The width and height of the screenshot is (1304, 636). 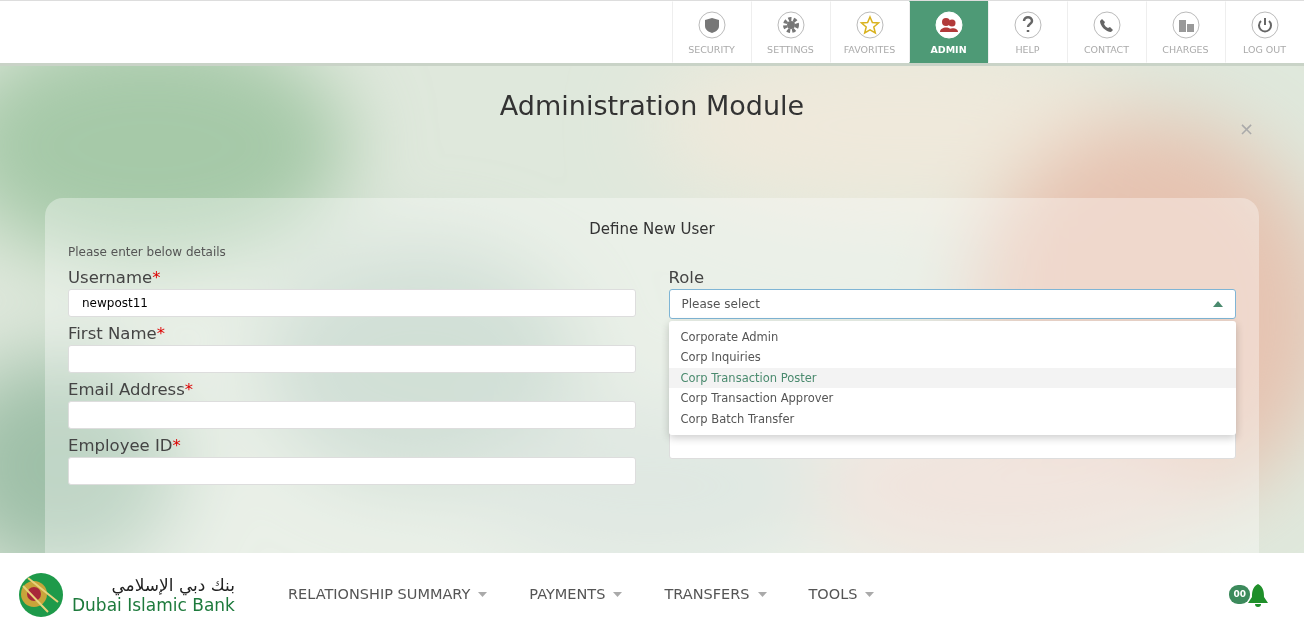 I want to click on bell-icon, so click(x=1258, y=594).